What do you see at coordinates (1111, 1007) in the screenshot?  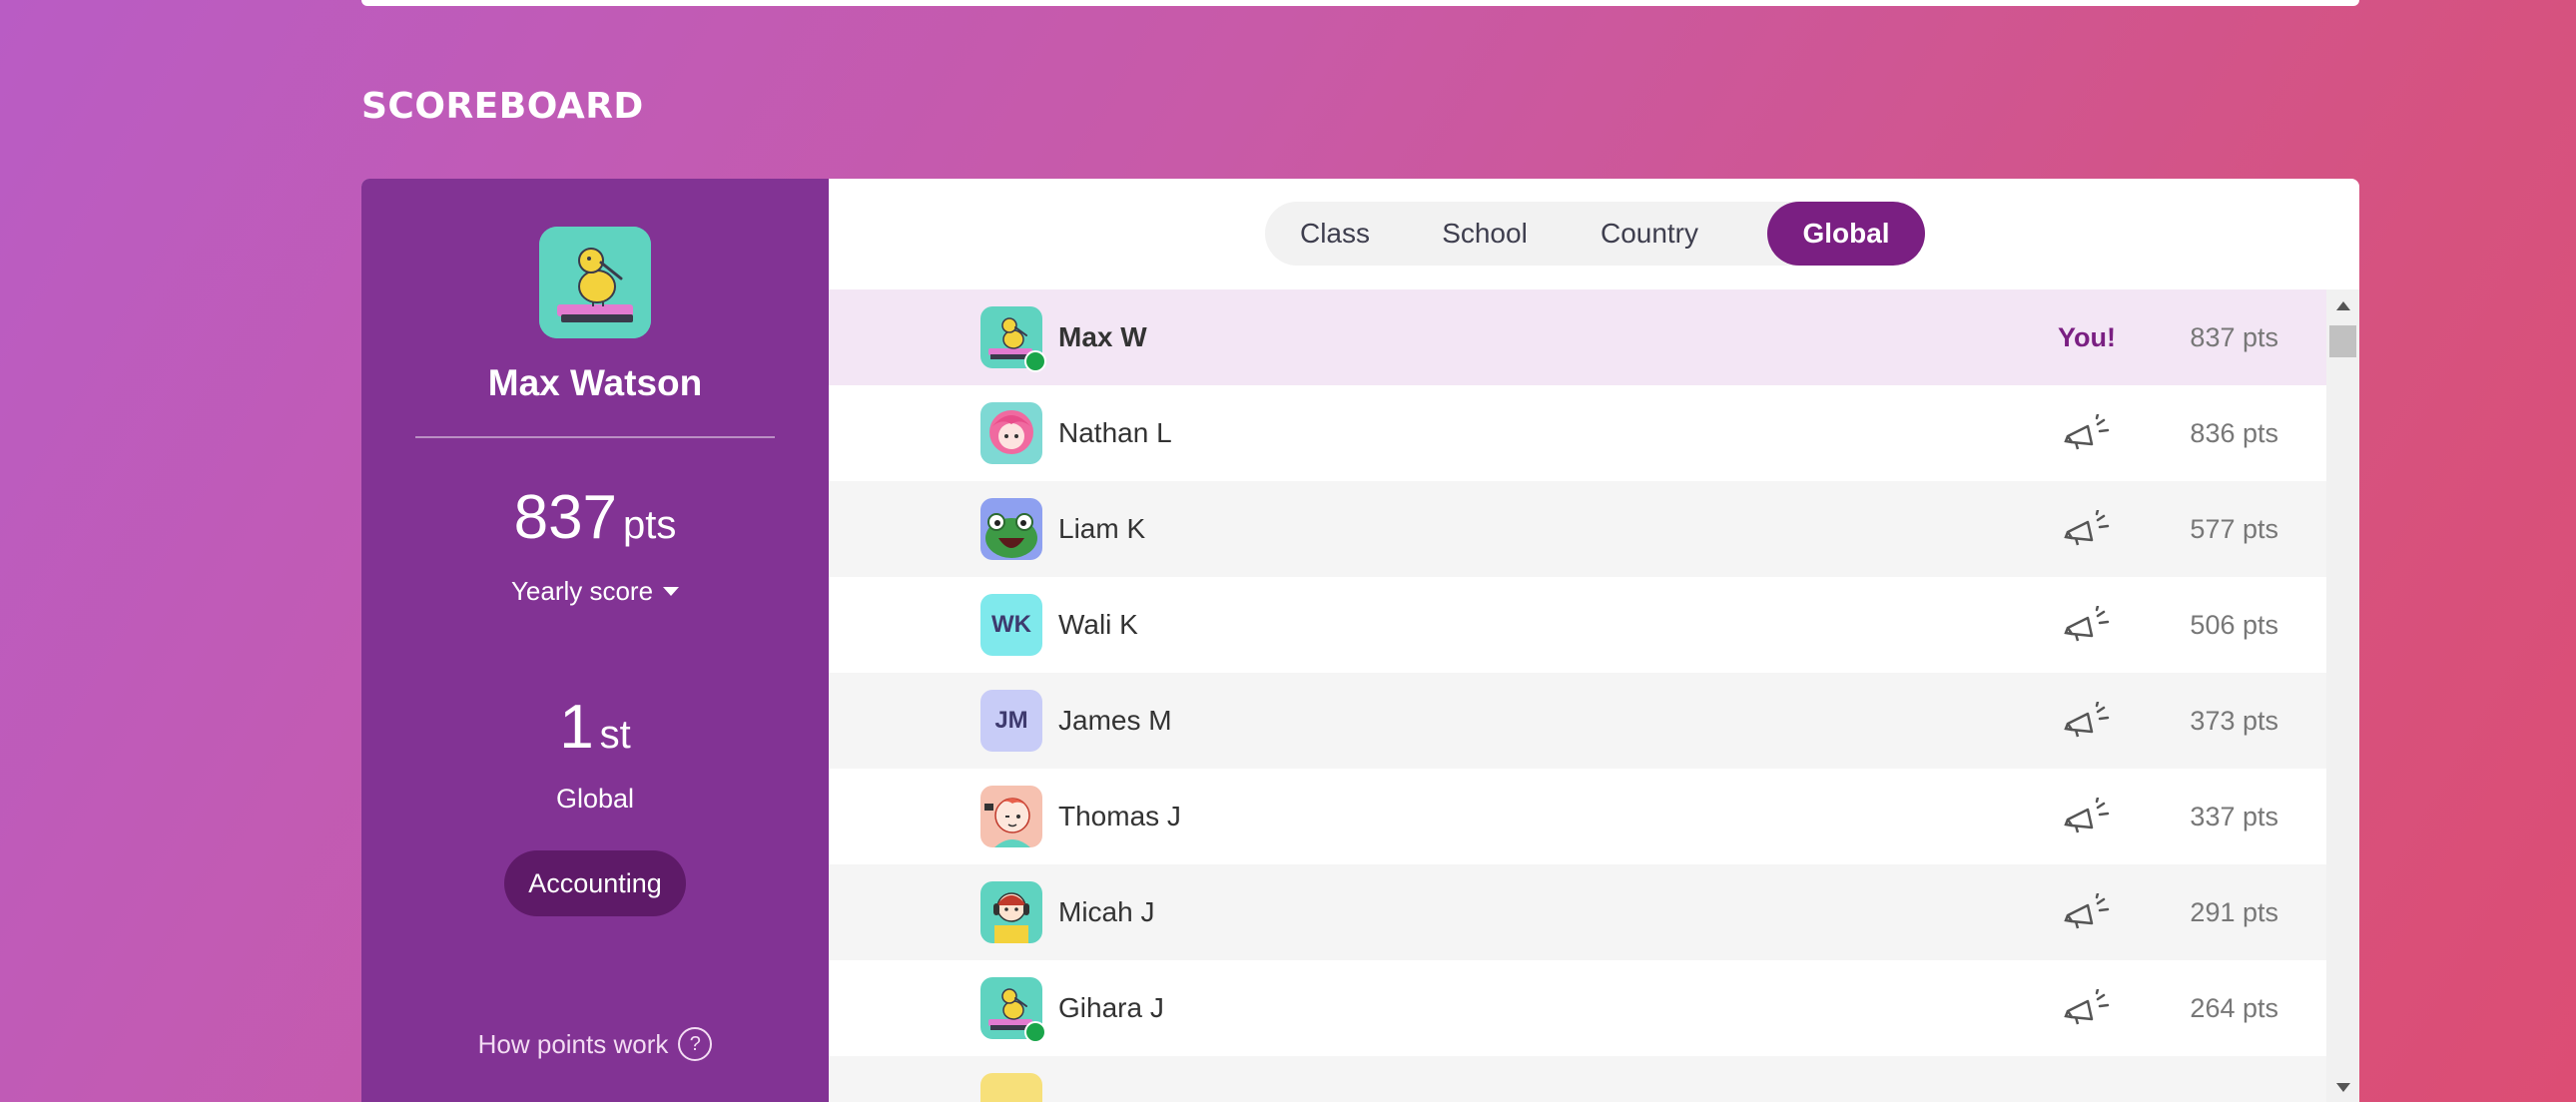 I see `row-name: Gihara J` at bounding box center [1111, 1007].